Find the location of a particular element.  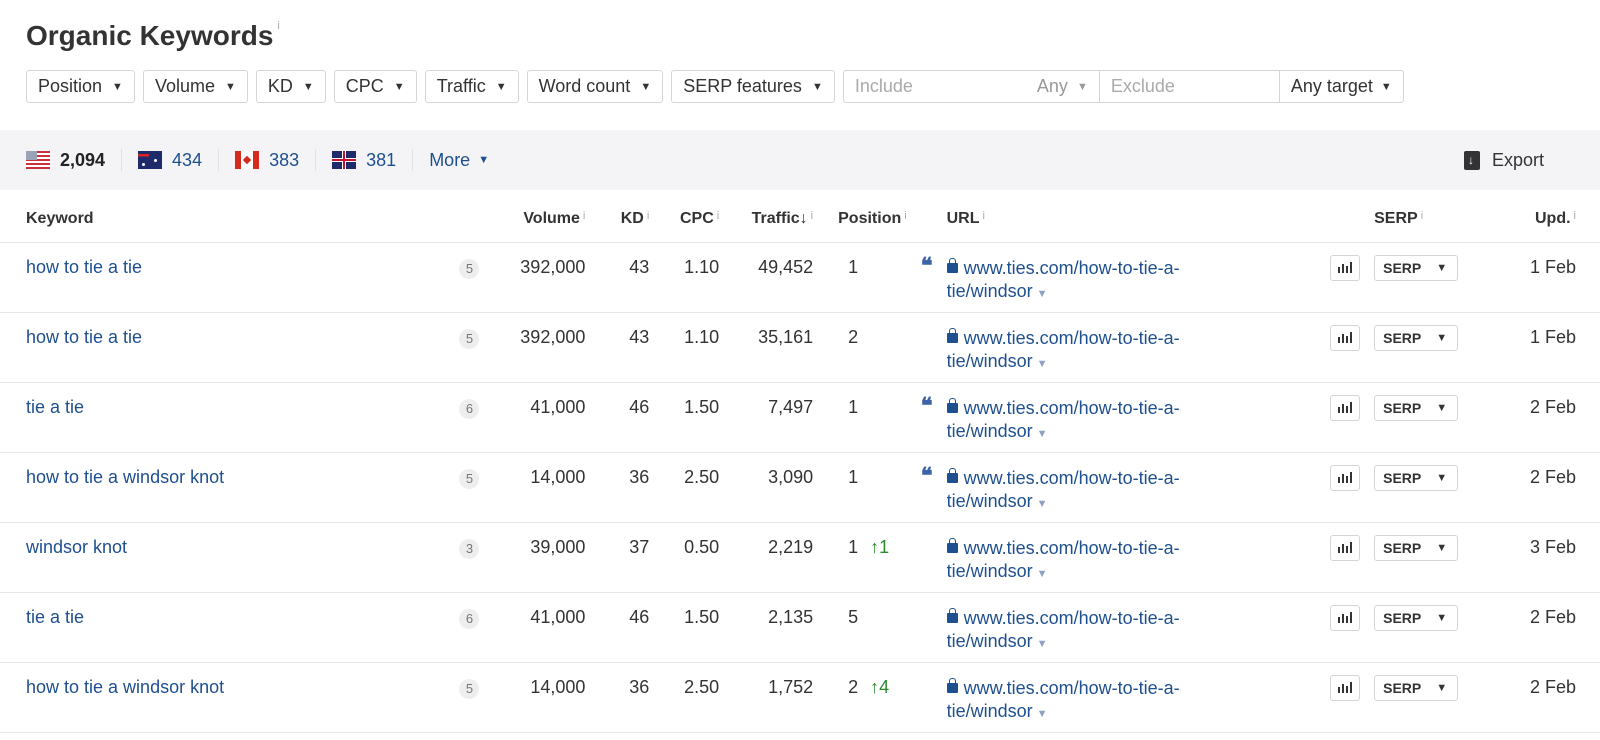

filter-word-count-button: Word count ▼ is located at coordinates (595, 86).